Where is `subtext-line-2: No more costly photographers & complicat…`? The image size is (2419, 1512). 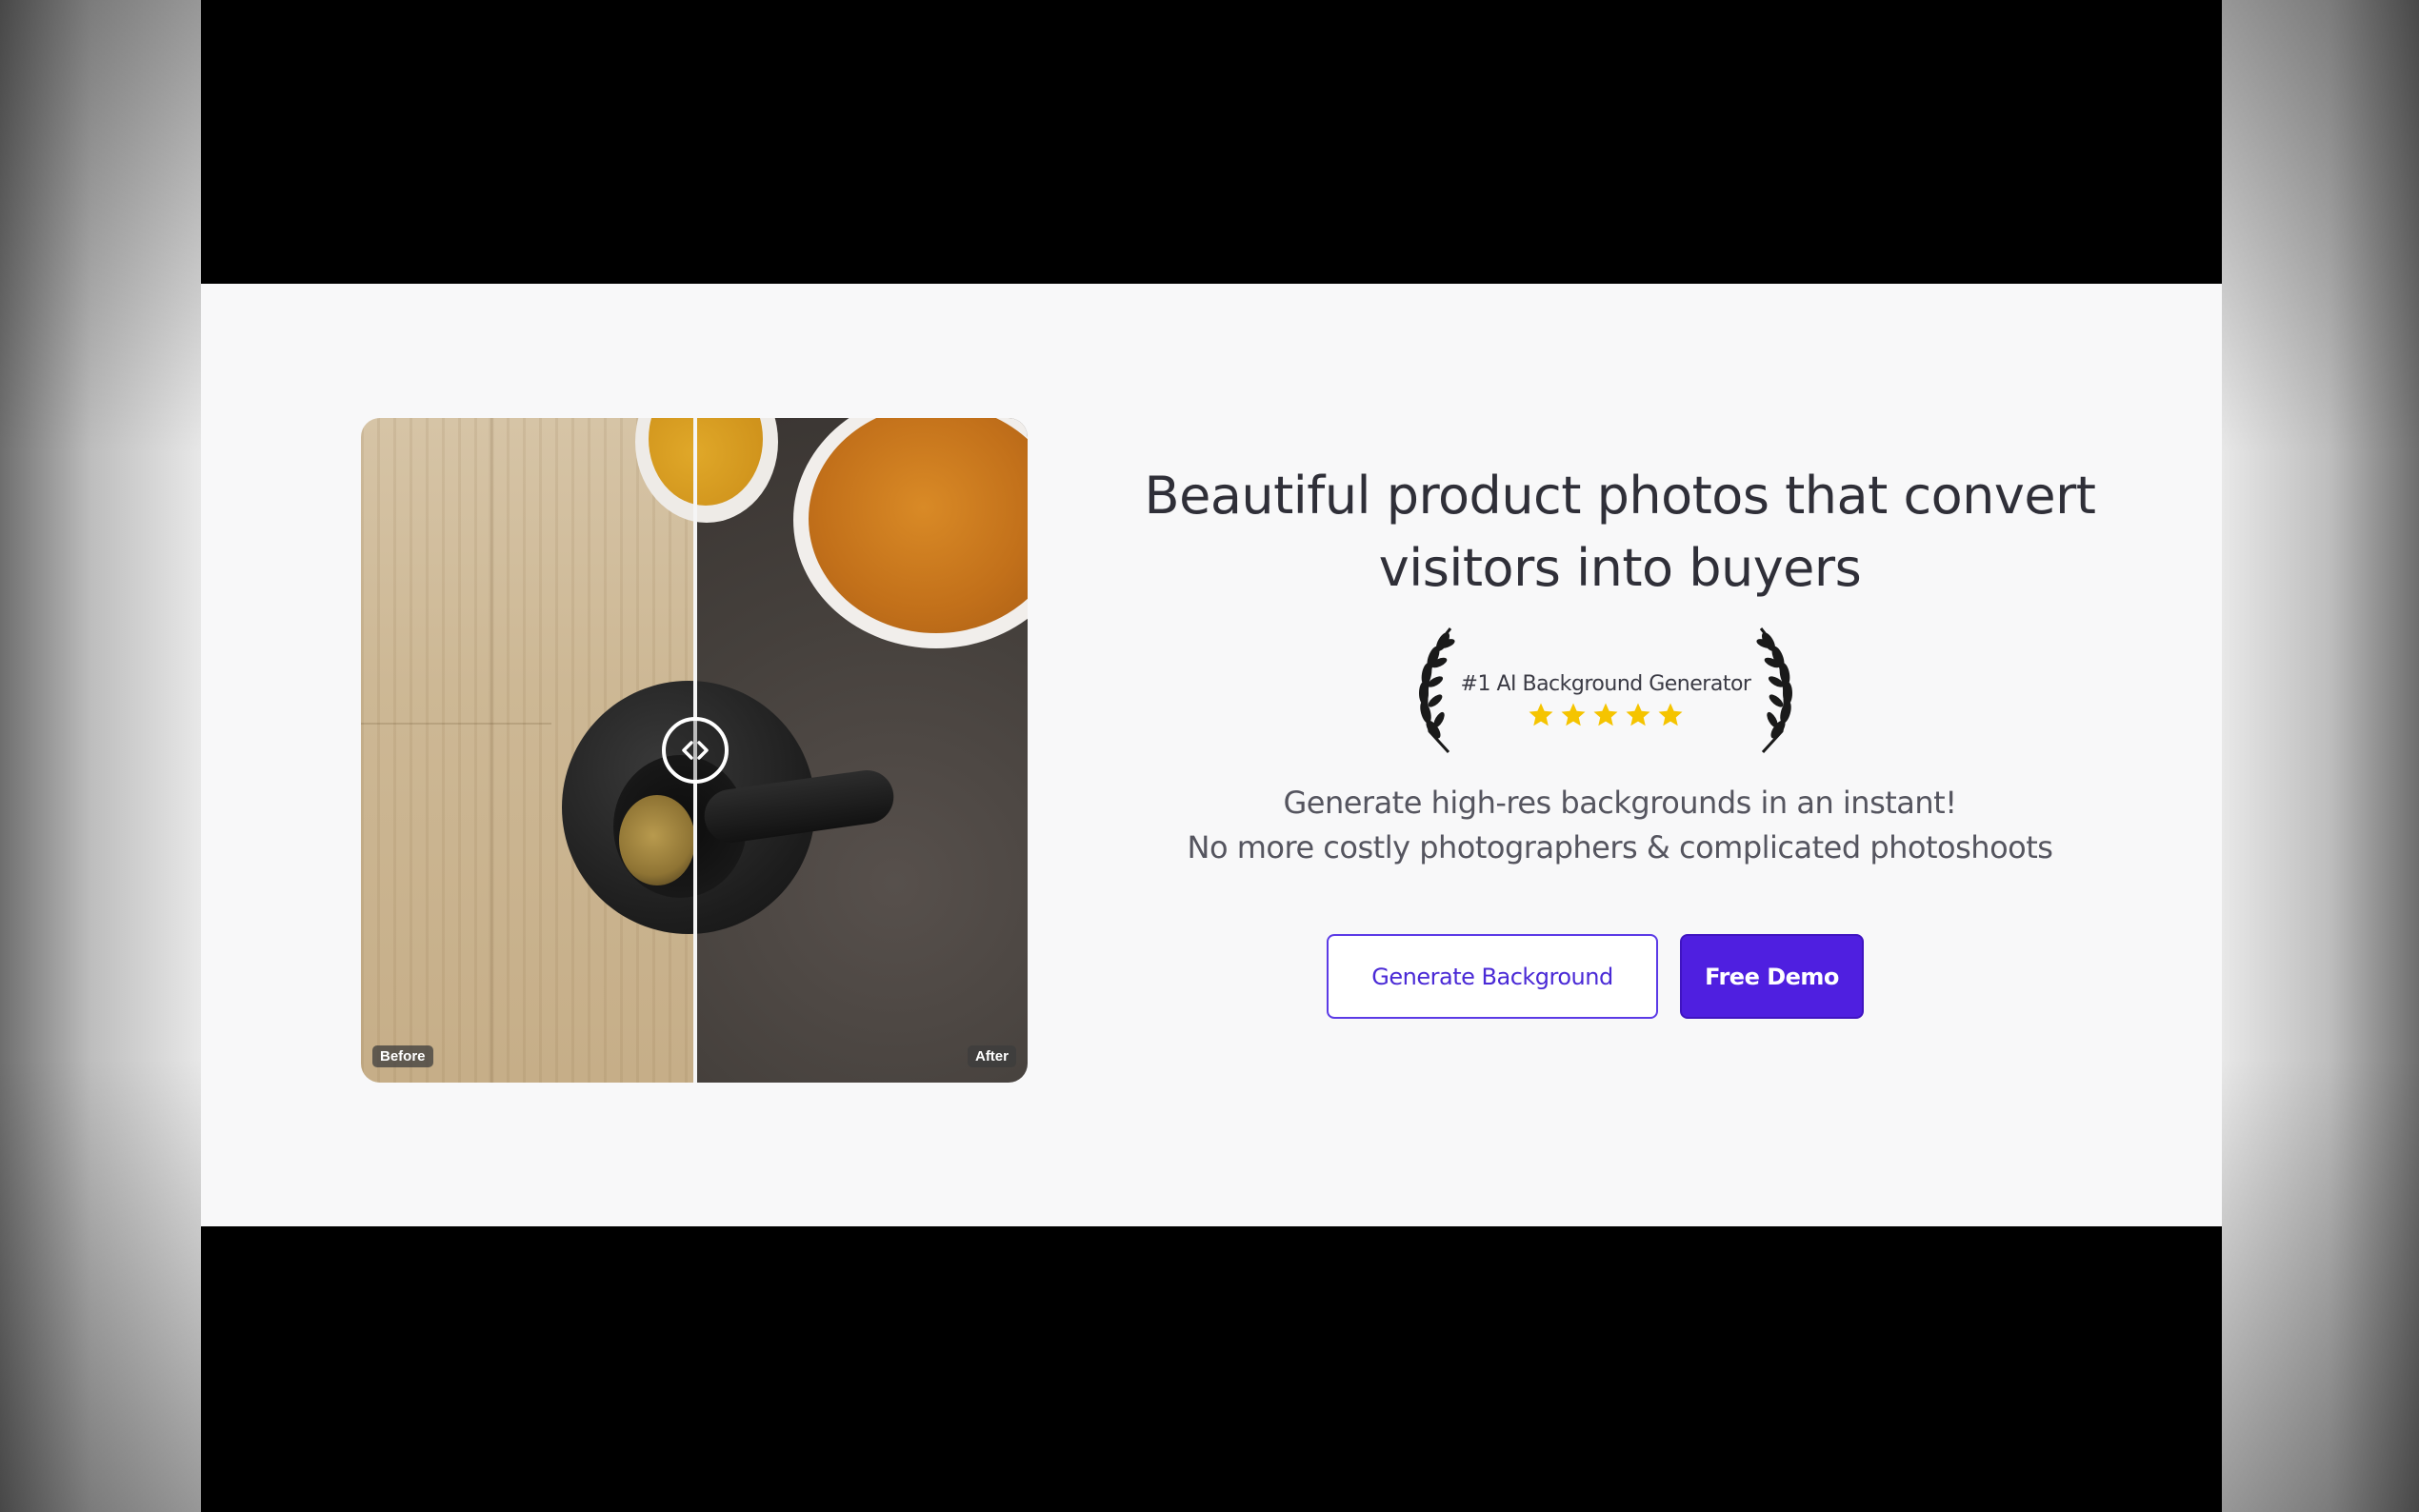 subtext-line-2: No more costly photographers & complicat… is located at coordinates (1620, 847).